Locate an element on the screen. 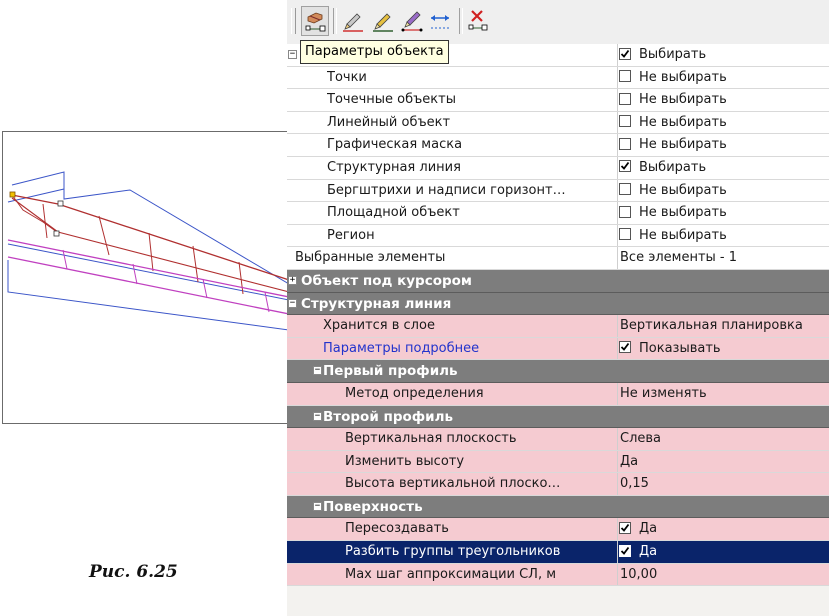  property-label: Линейный объект is located at coordinates (389, 122).